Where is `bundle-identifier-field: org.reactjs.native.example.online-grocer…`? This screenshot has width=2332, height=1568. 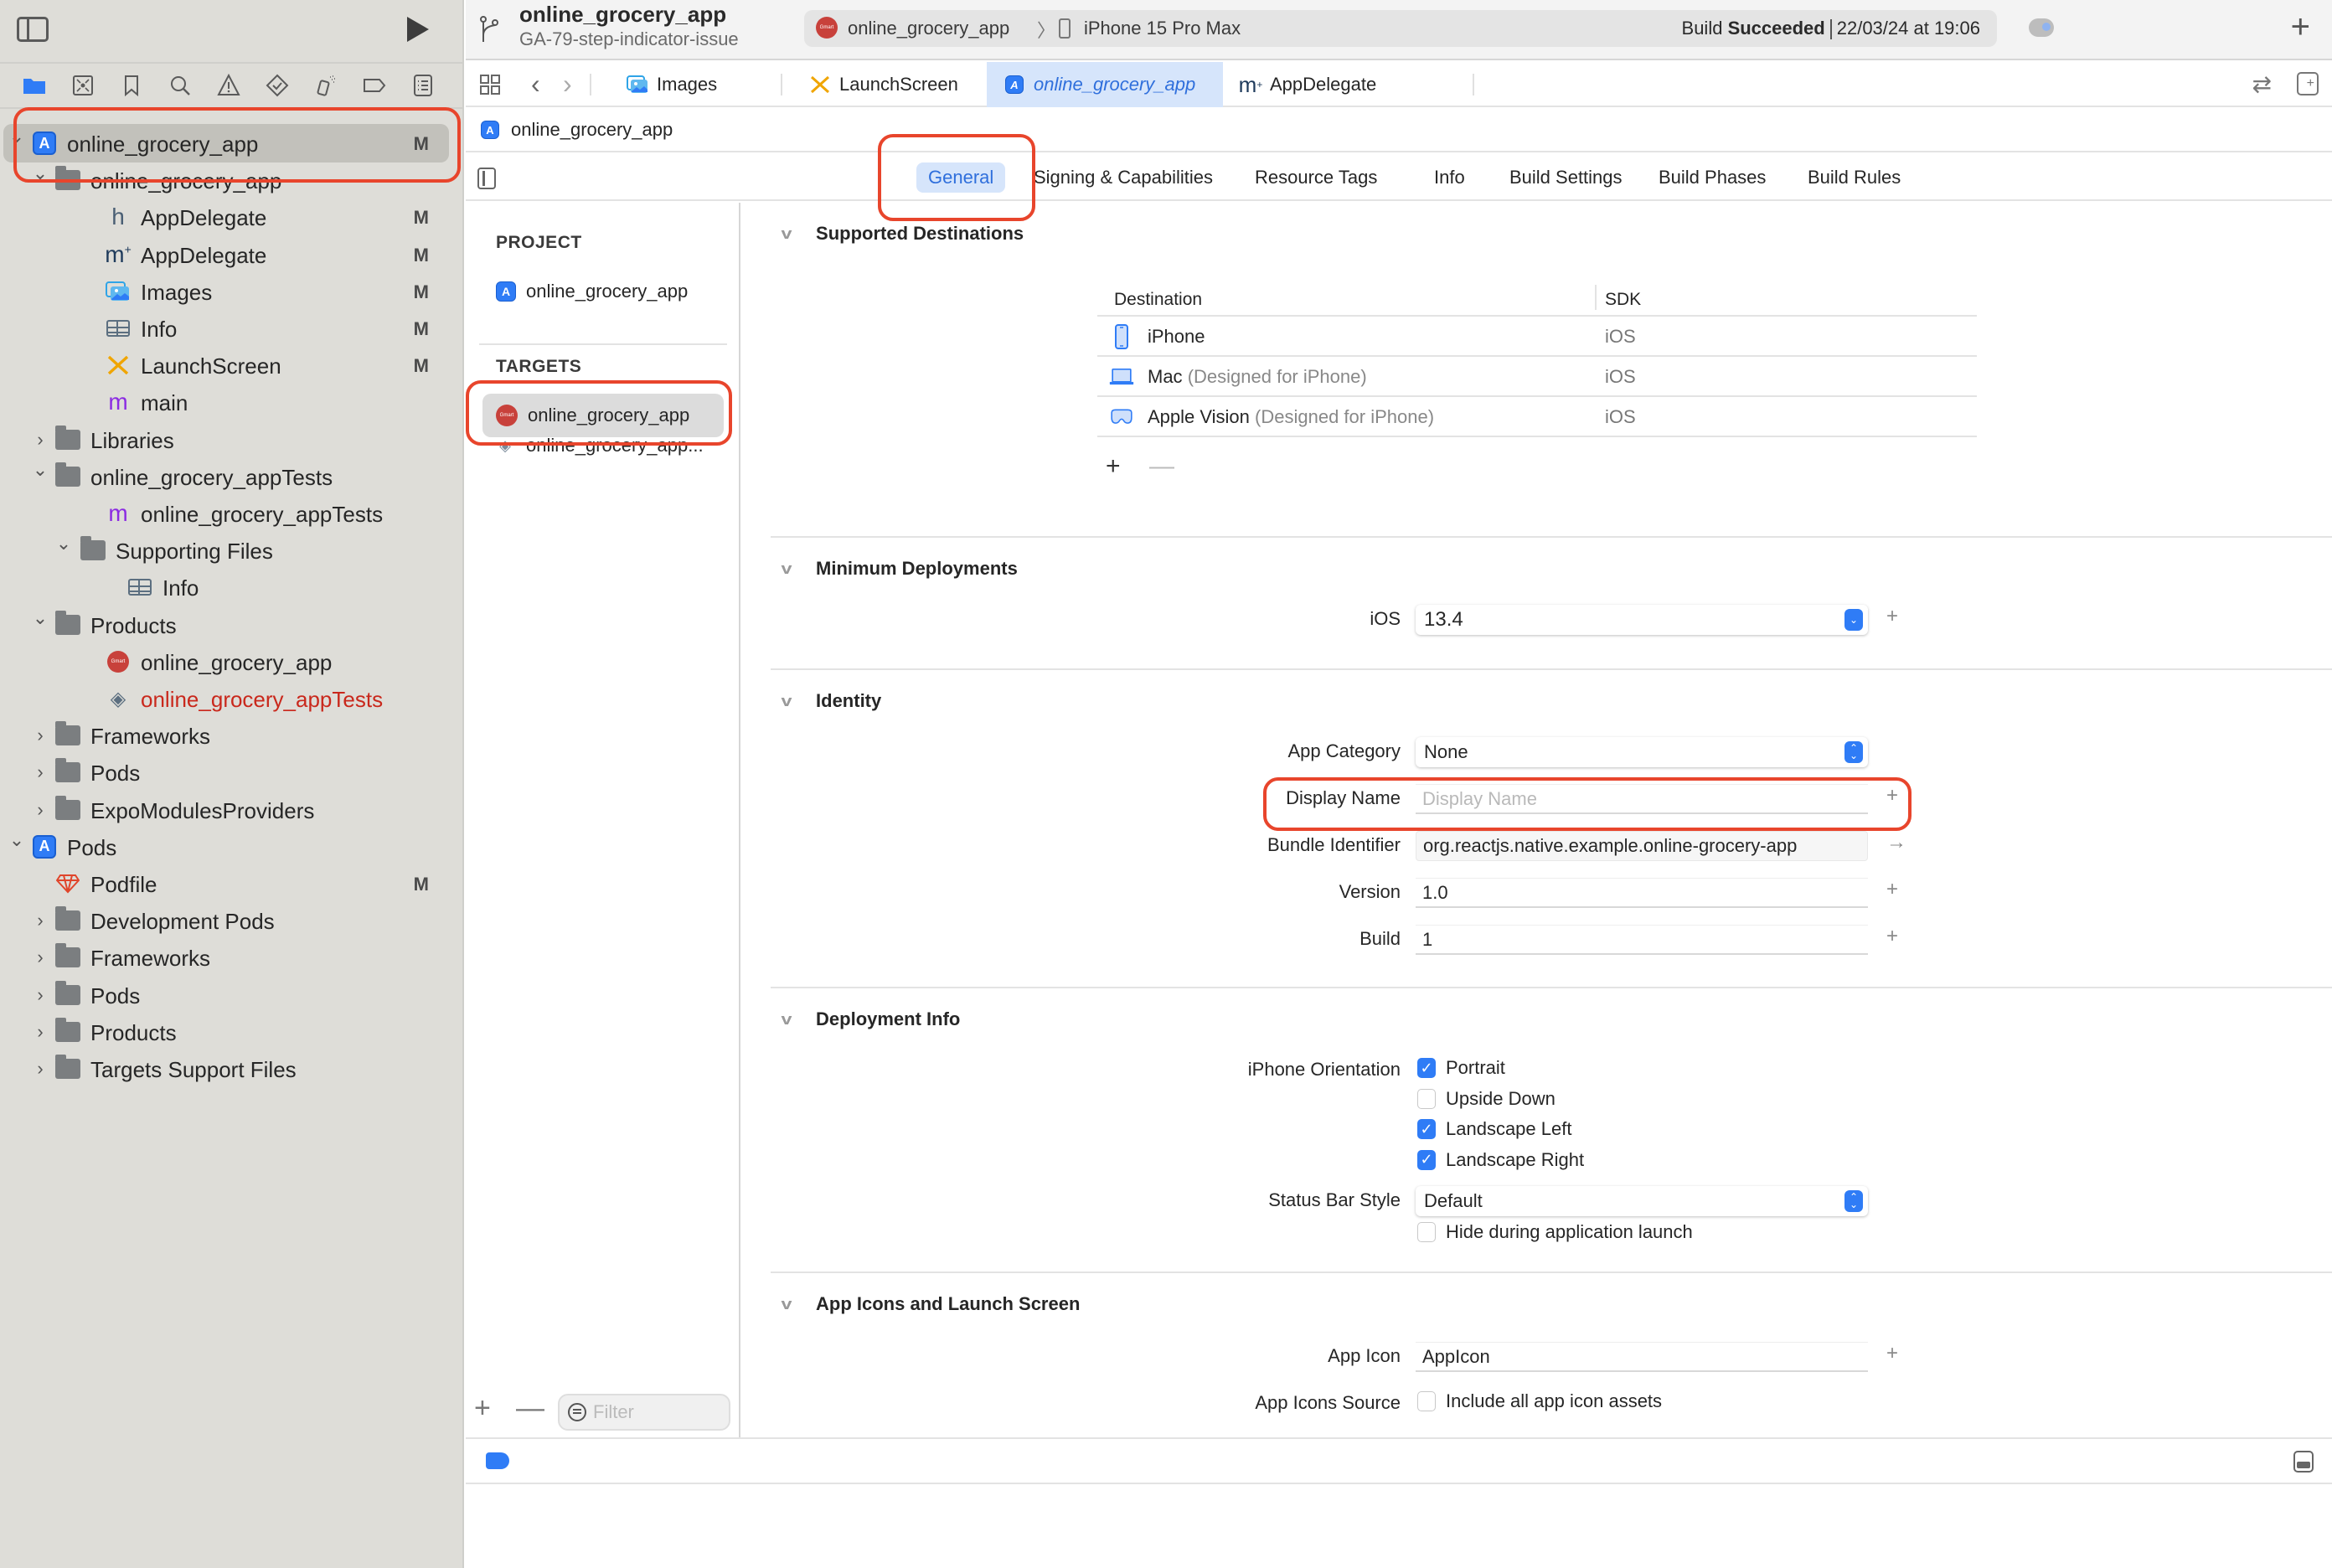
bundle-identifier-field: org.reactjs.native.example.online-grocer… is located at coordinates (1642, 846).